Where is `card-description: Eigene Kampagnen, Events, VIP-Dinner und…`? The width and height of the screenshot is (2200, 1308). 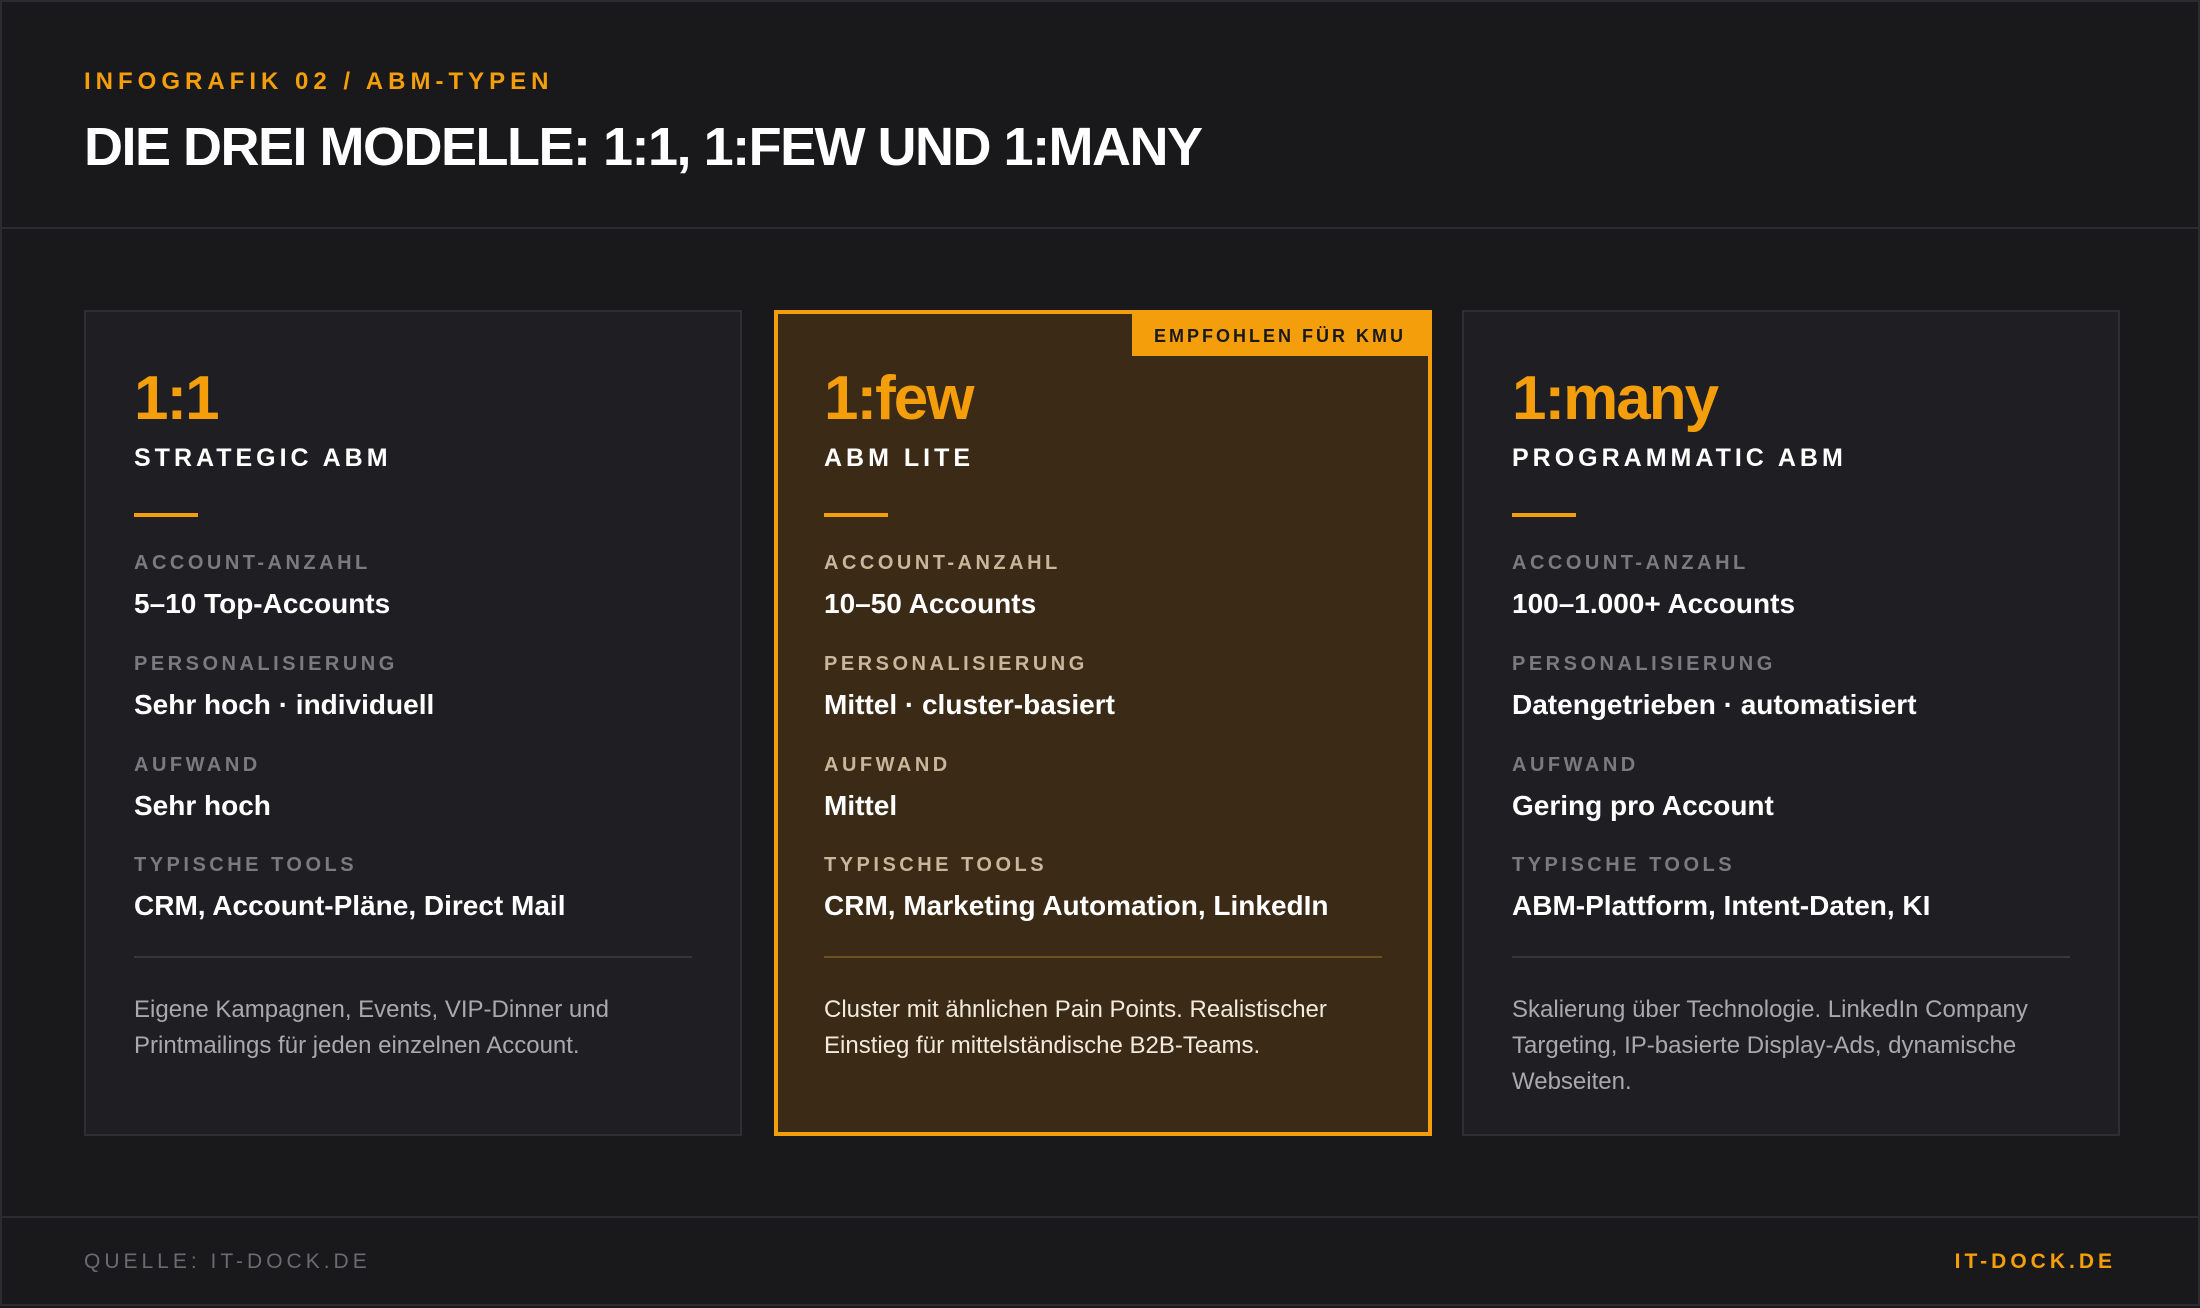
card-description: Eigene Kampagnen, Events, VIP-Dinner und… is located at coordinates (371, 1028).